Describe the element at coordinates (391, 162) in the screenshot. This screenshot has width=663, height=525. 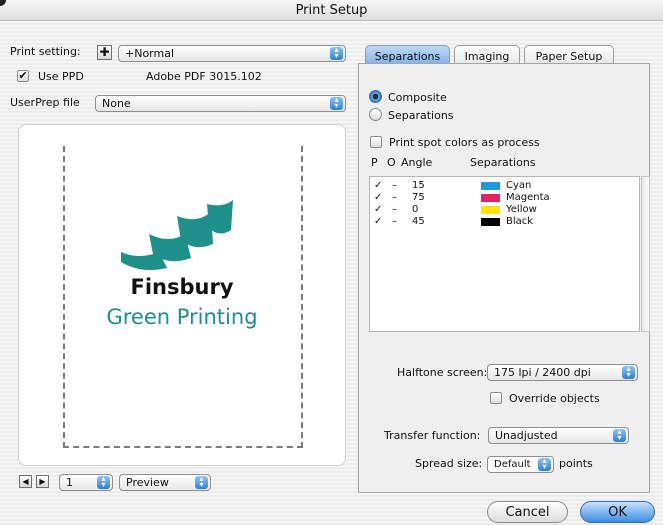
I see `column-header-o: O` at that location.